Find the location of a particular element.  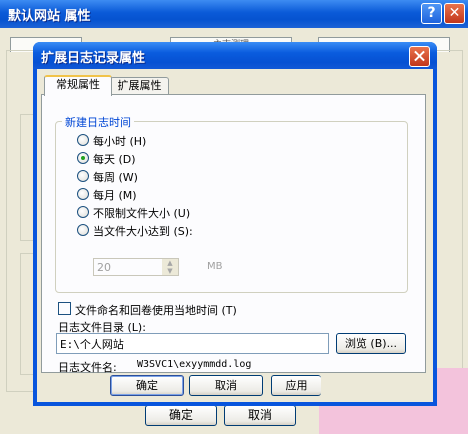

radio-monthly is located at coordinates (83, 194).